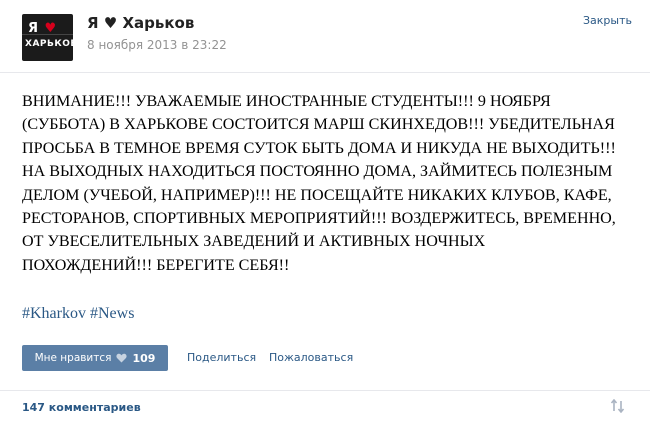  What do you see at coordinates (221, 357) in the screenshot?
I see `share-link: Поделиться` at bounding box center [221, 357].